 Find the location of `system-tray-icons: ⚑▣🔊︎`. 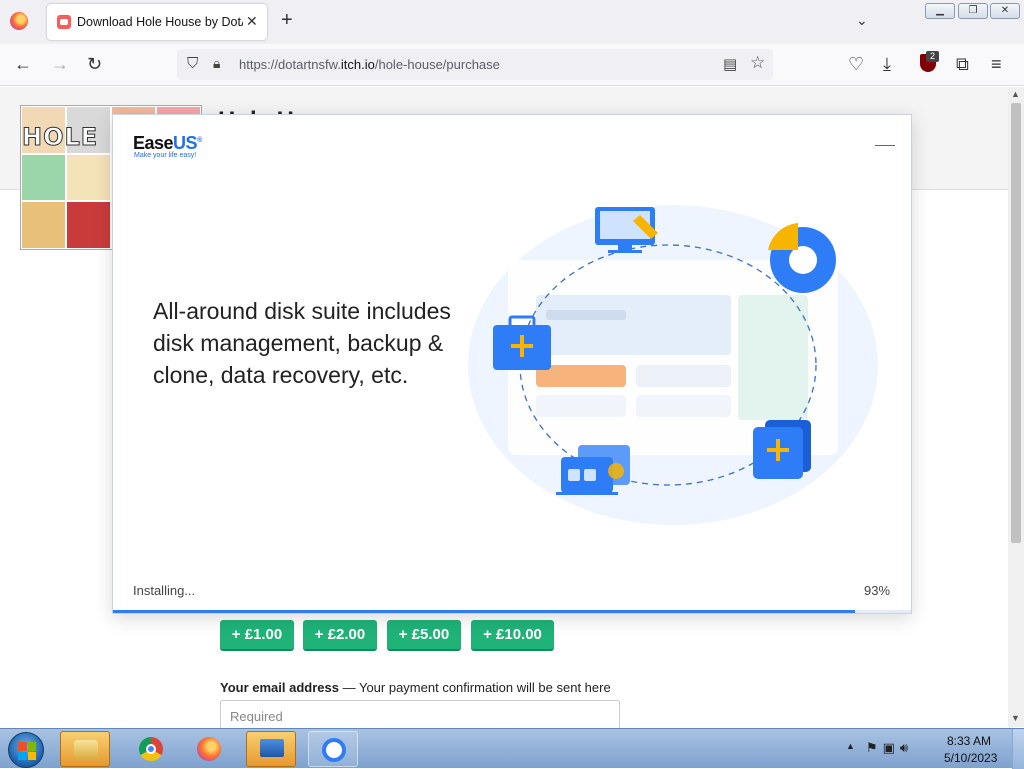

system-tray-icons: ⚑▣🔊︎ is located at coordinates (889, 748).